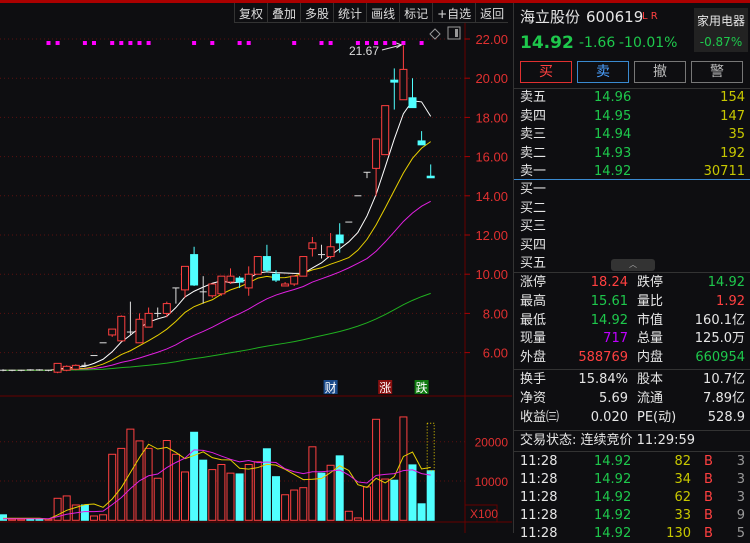 Image resolution: width=750 pixels, height=543 pixels. Describe the element at coordinates (719, 320) in the screenshot. I see `stat-value: 160.1亿` at that location.